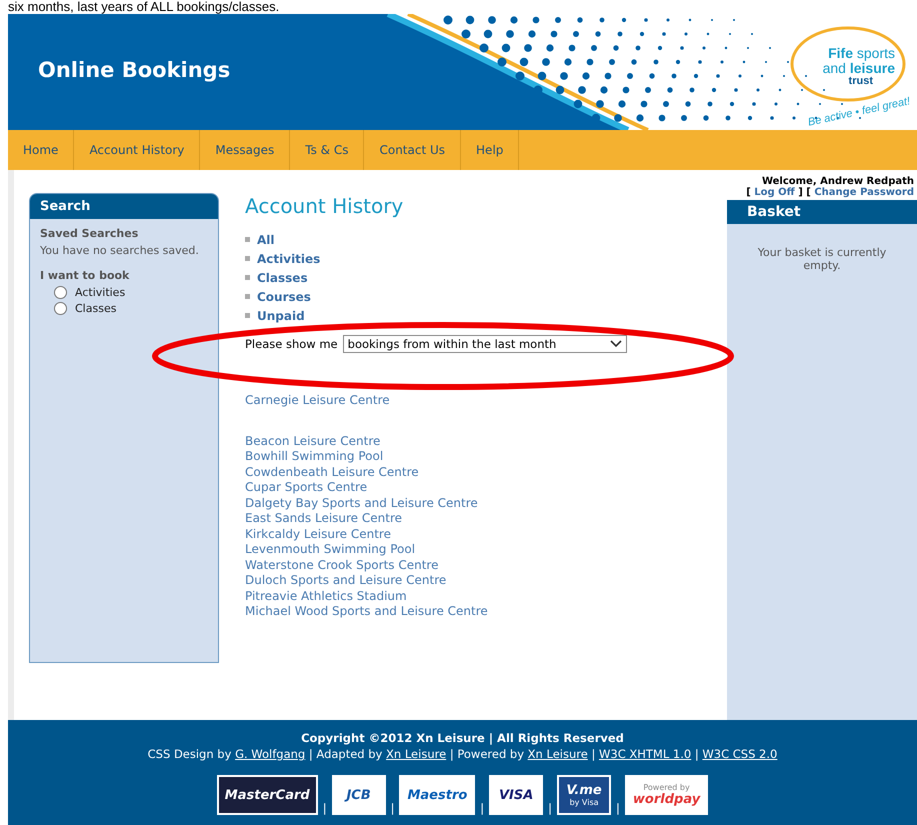  I want to click on filter-link: Courses, so click(284, 297).